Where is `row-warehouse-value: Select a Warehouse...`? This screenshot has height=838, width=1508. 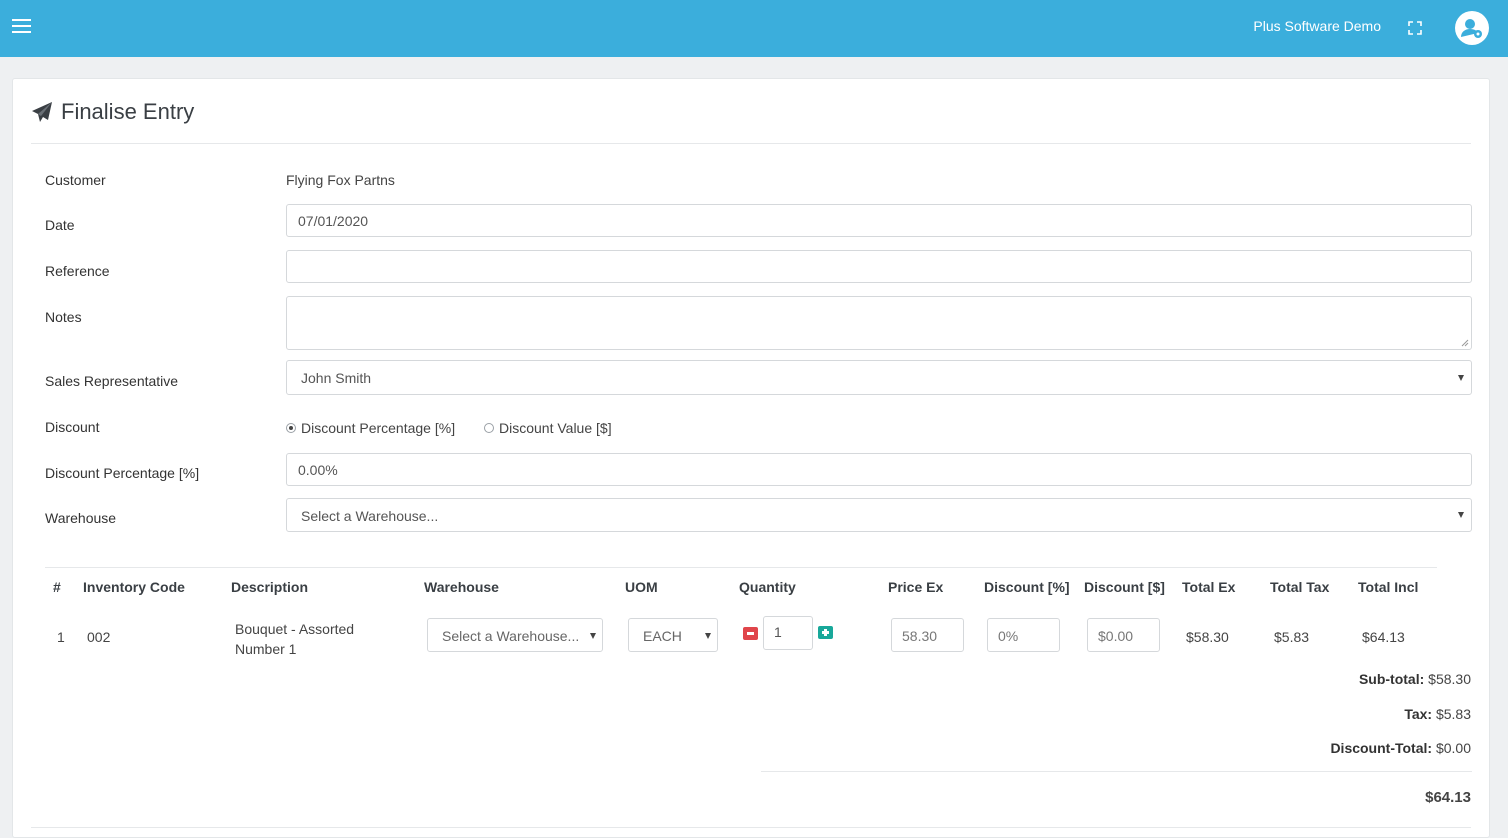 row-warehouse-value: Select a Warehouse... is located at coordinates (511, 636).